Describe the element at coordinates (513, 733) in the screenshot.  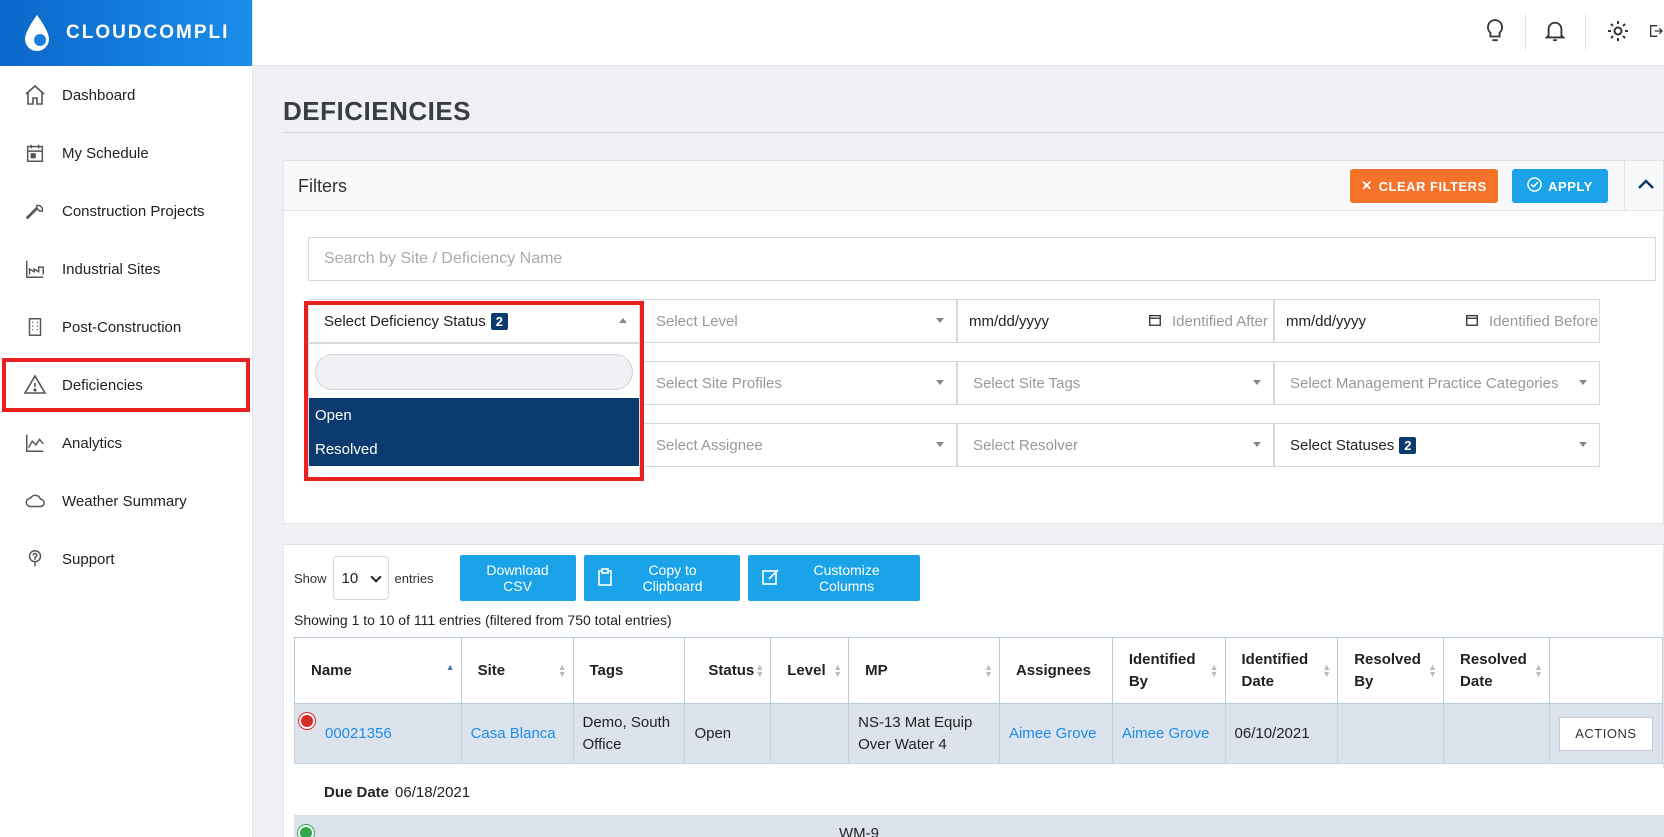
I see `site-link: Casa Blanca` at that location.